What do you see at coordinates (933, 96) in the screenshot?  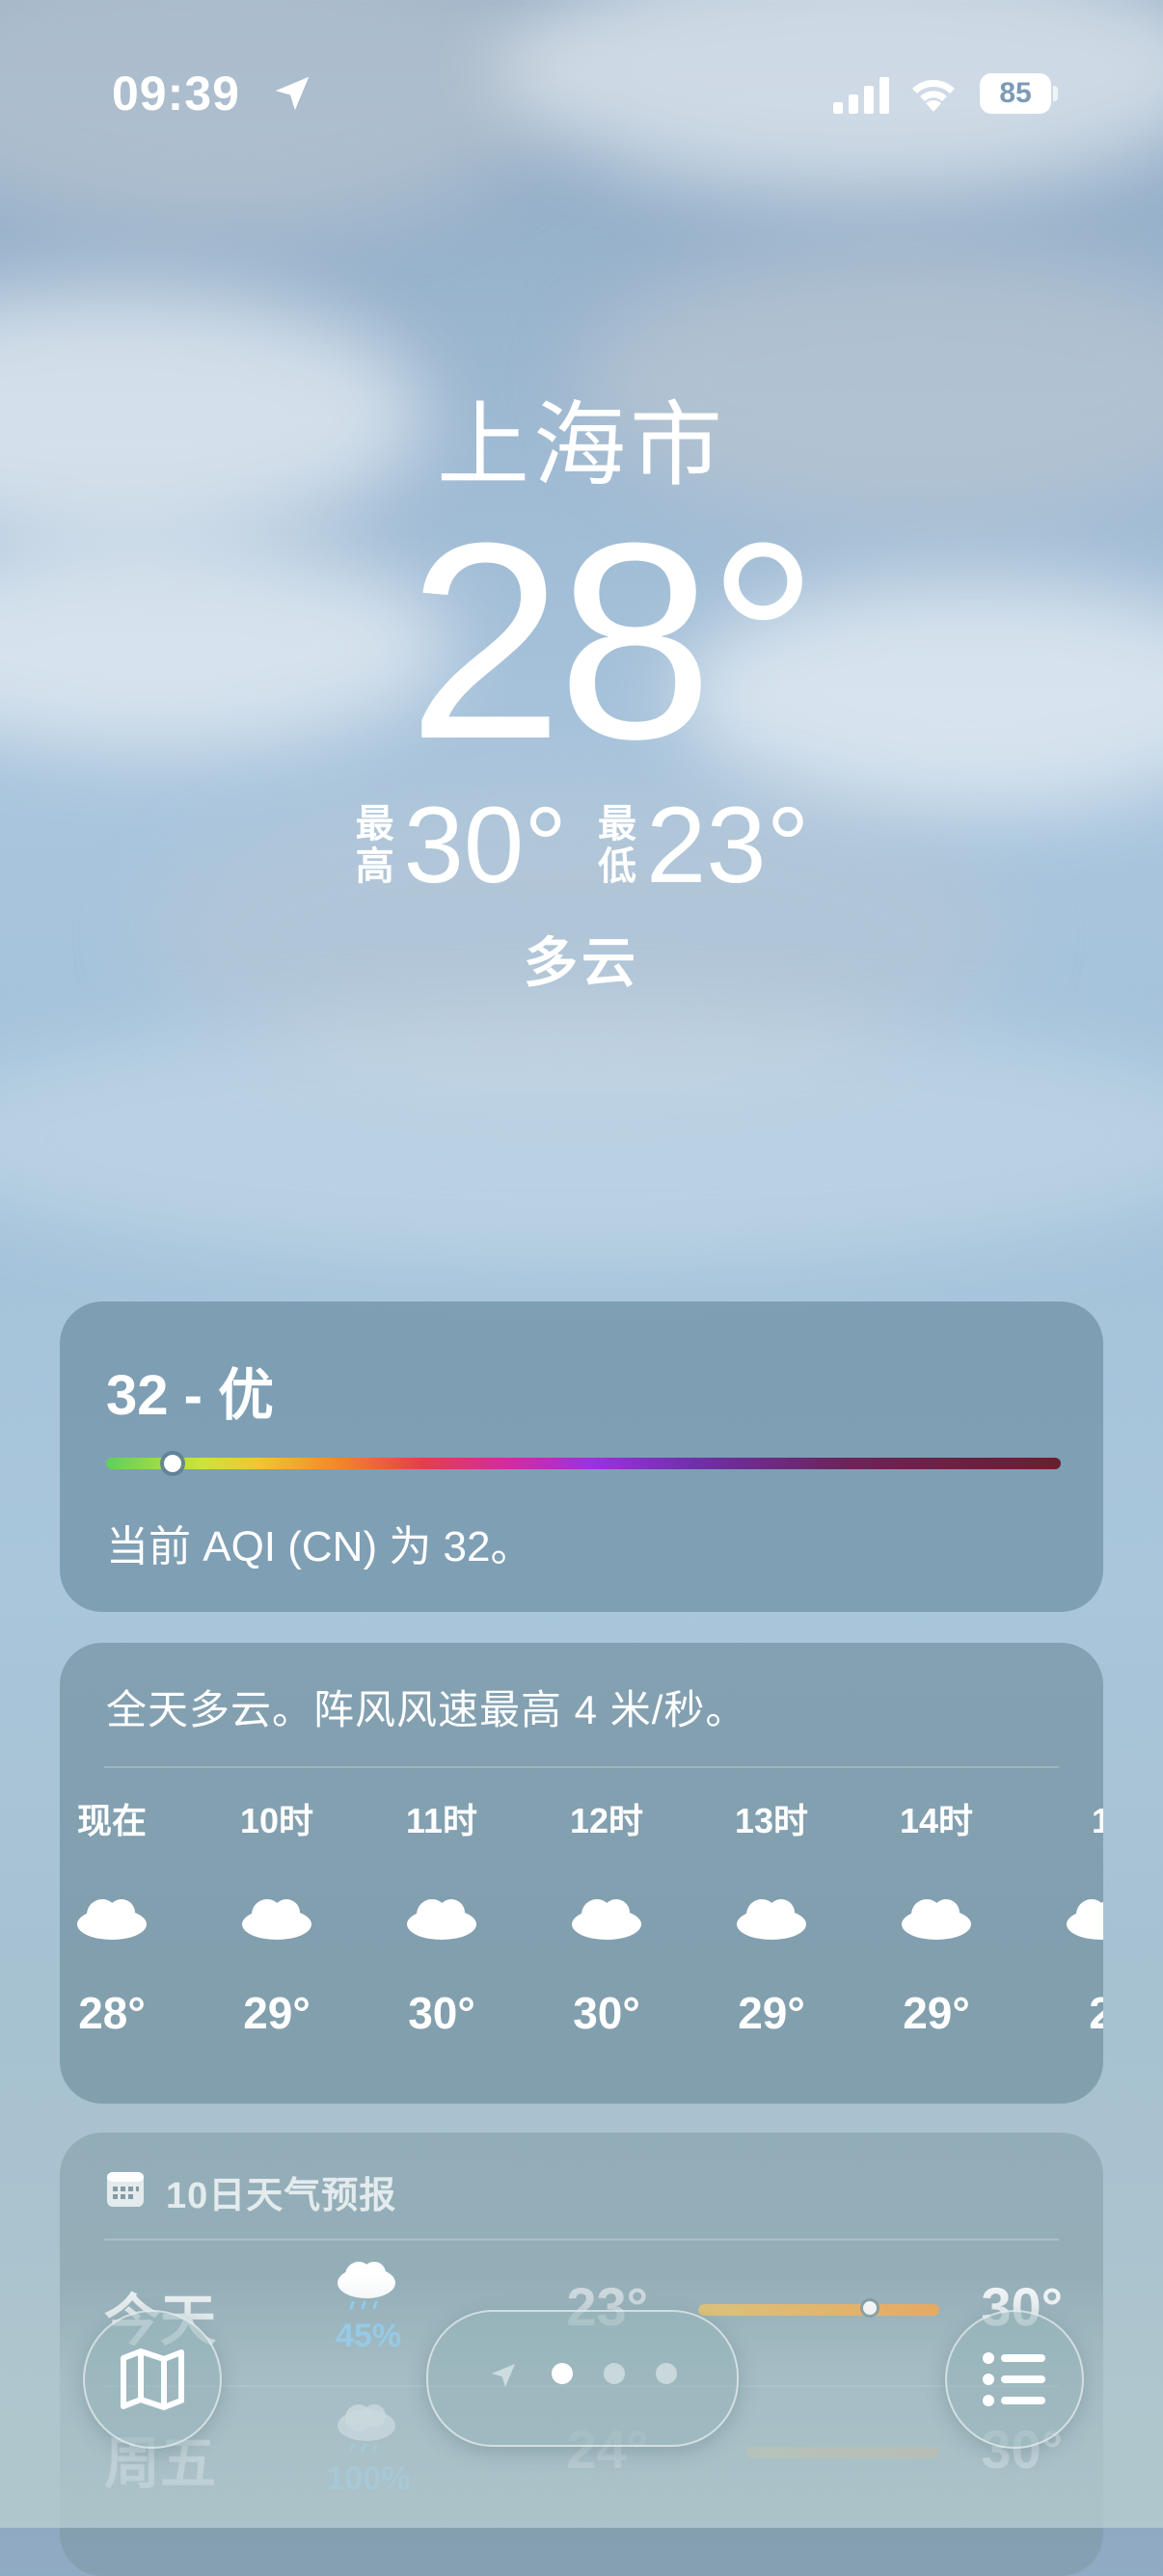 I see `wifi-icon` at bounding box center [933, 96].